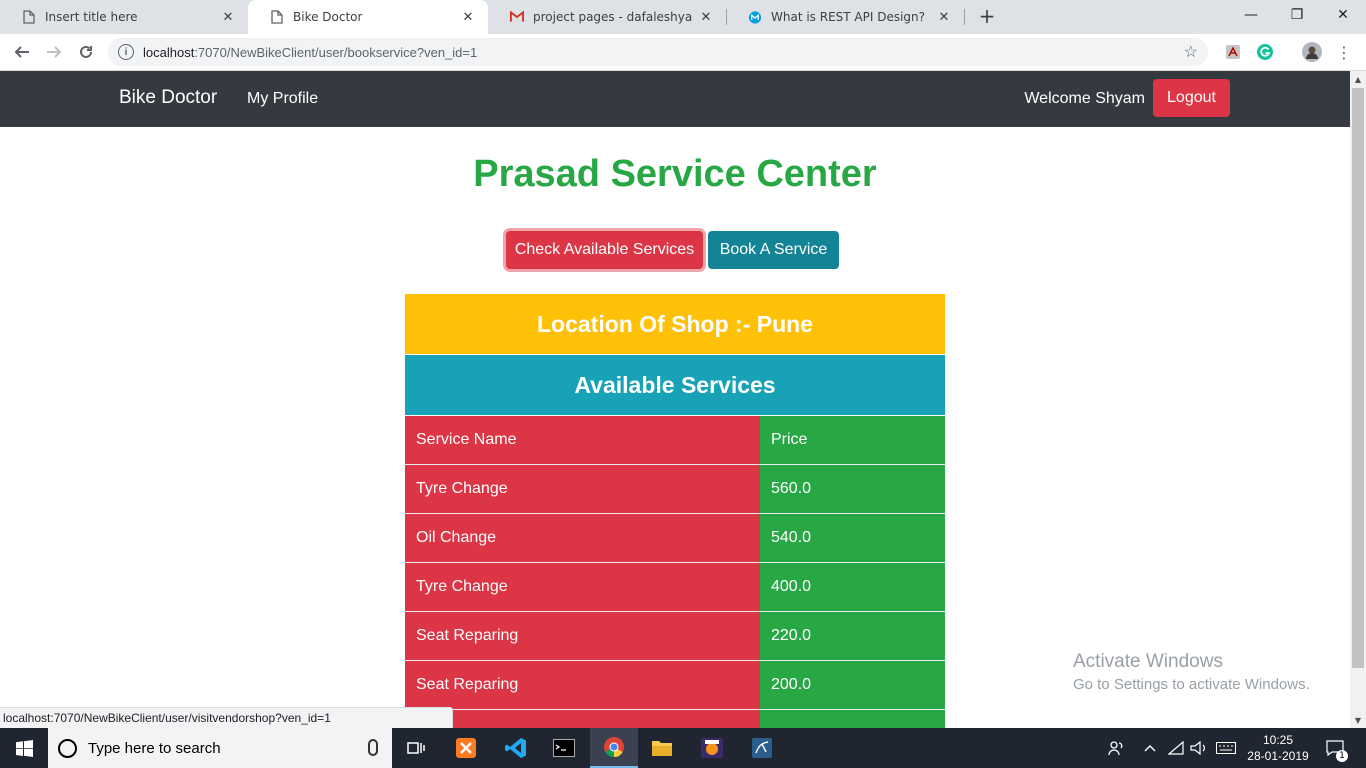 Image resolution: width=1366 pixels, height=768 pixels. What do you see at coordinates (852, 719) in the screenshot?
I see `service-price-cell` at bounding box center [852, 719].